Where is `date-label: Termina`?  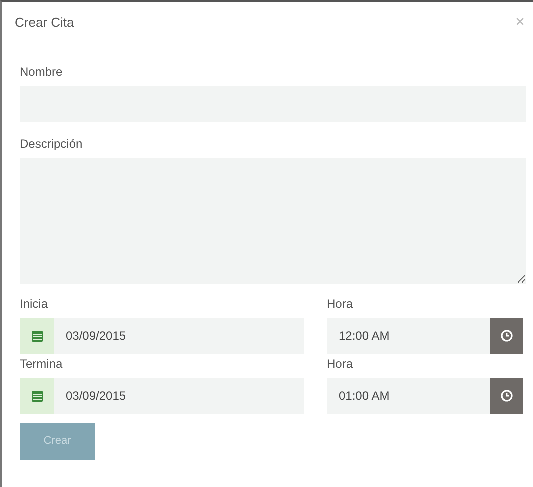
date-label: Termina is located at coordinates (42, 364).